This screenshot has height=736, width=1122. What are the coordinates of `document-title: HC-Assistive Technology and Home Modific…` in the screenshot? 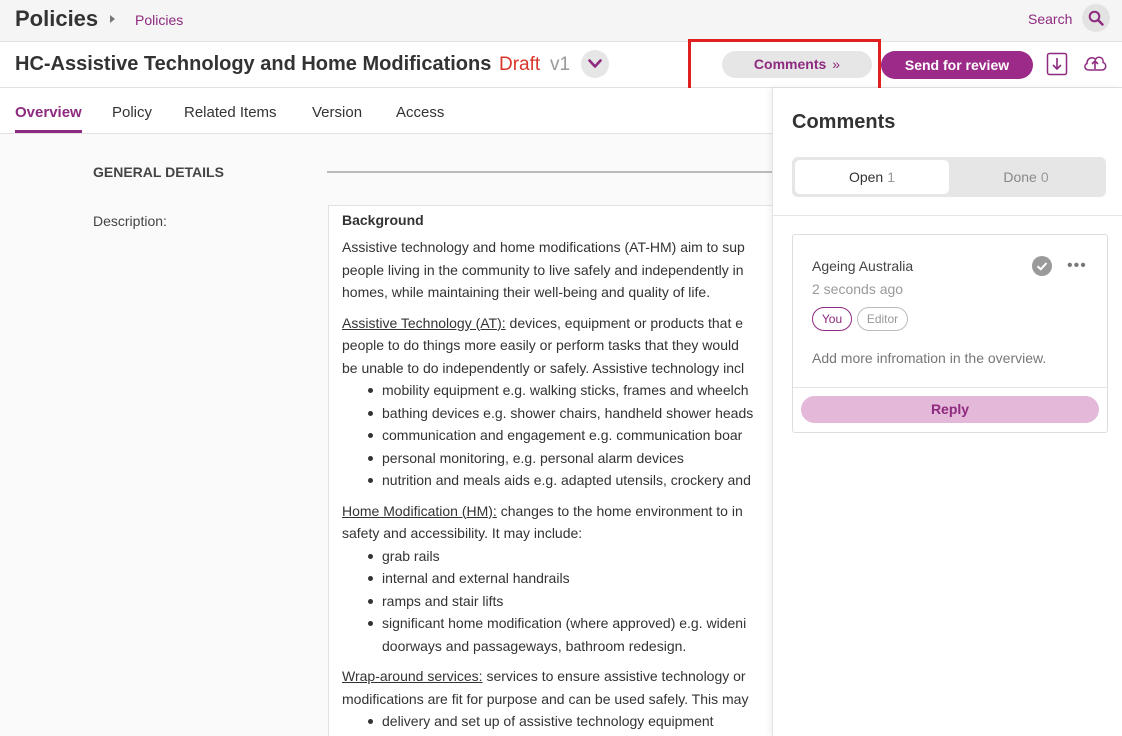 It's located at (253, 64).